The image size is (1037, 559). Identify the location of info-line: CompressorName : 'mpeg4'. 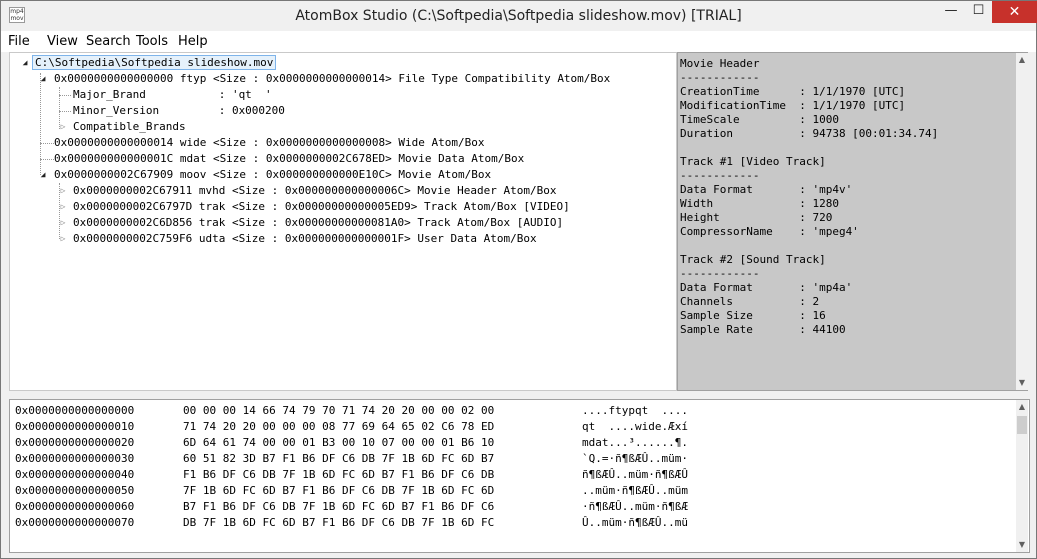
(769, 231).